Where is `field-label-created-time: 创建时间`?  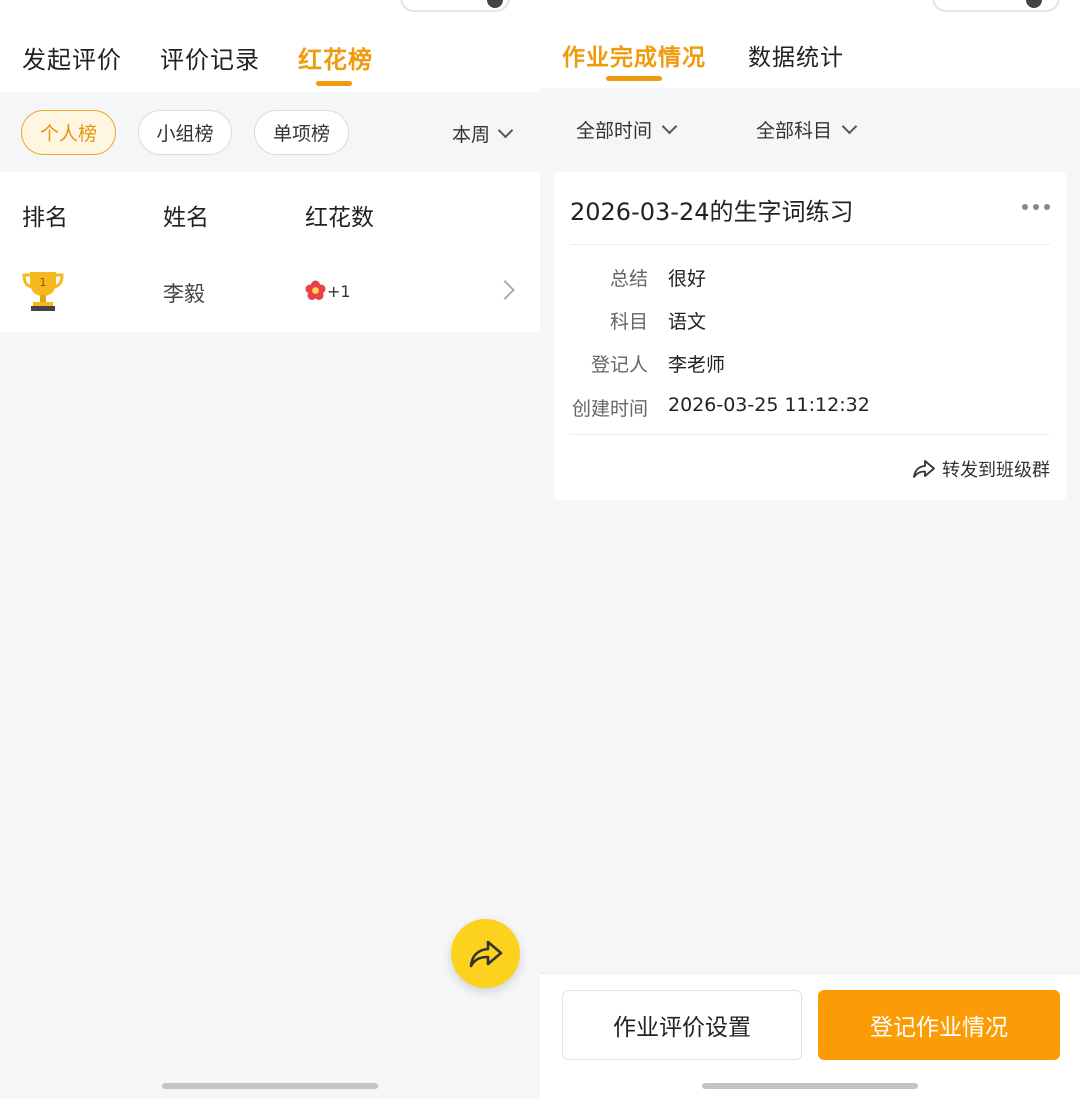 field-label-created-time: 创建时间 is located at coordinates (609, 409).